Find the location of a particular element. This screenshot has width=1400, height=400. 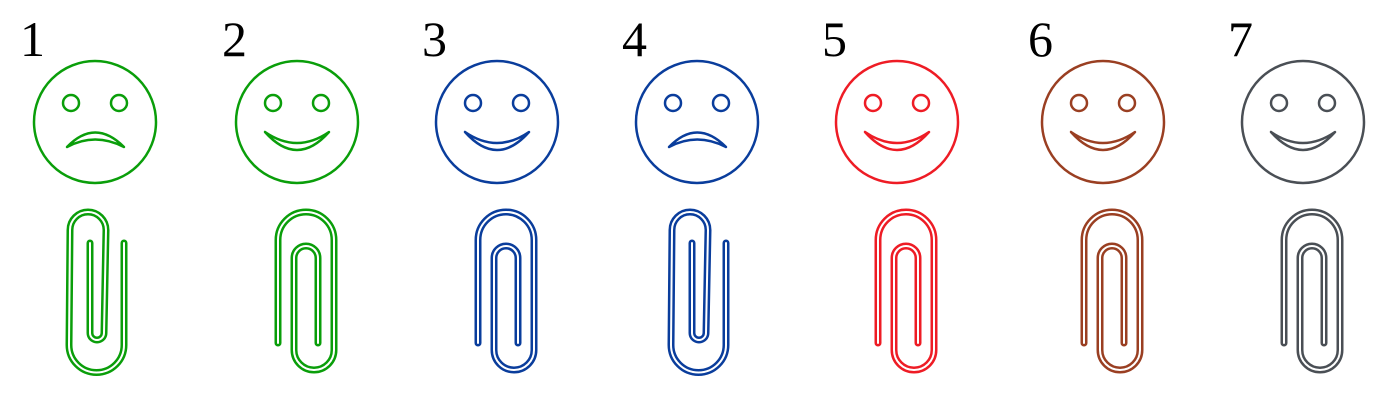

item-6: 6 is located at coordinates (1108, 200).